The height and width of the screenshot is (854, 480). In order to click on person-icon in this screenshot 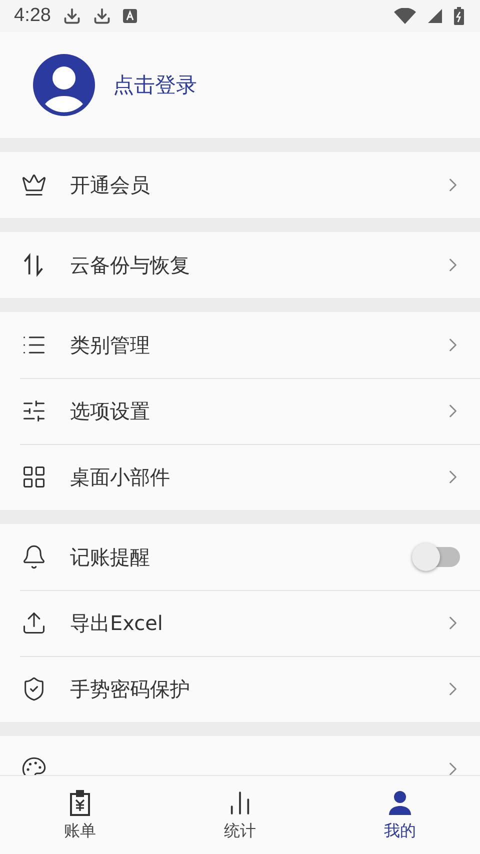, I will do `click(400, 802)`.